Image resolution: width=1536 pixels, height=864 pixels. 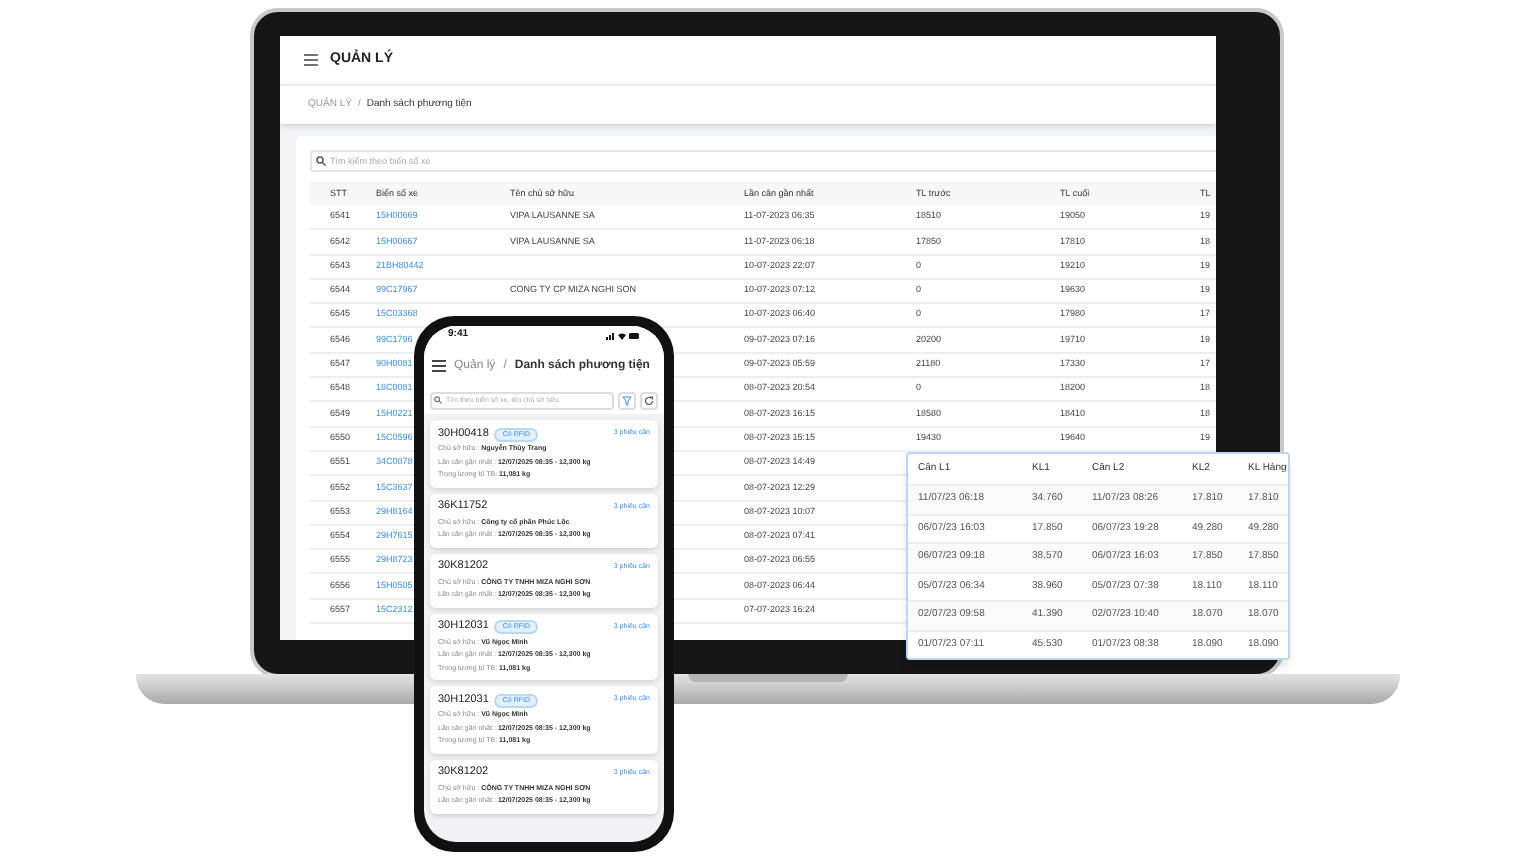 I want to click on filter-icon, so click(x=627, y=400).